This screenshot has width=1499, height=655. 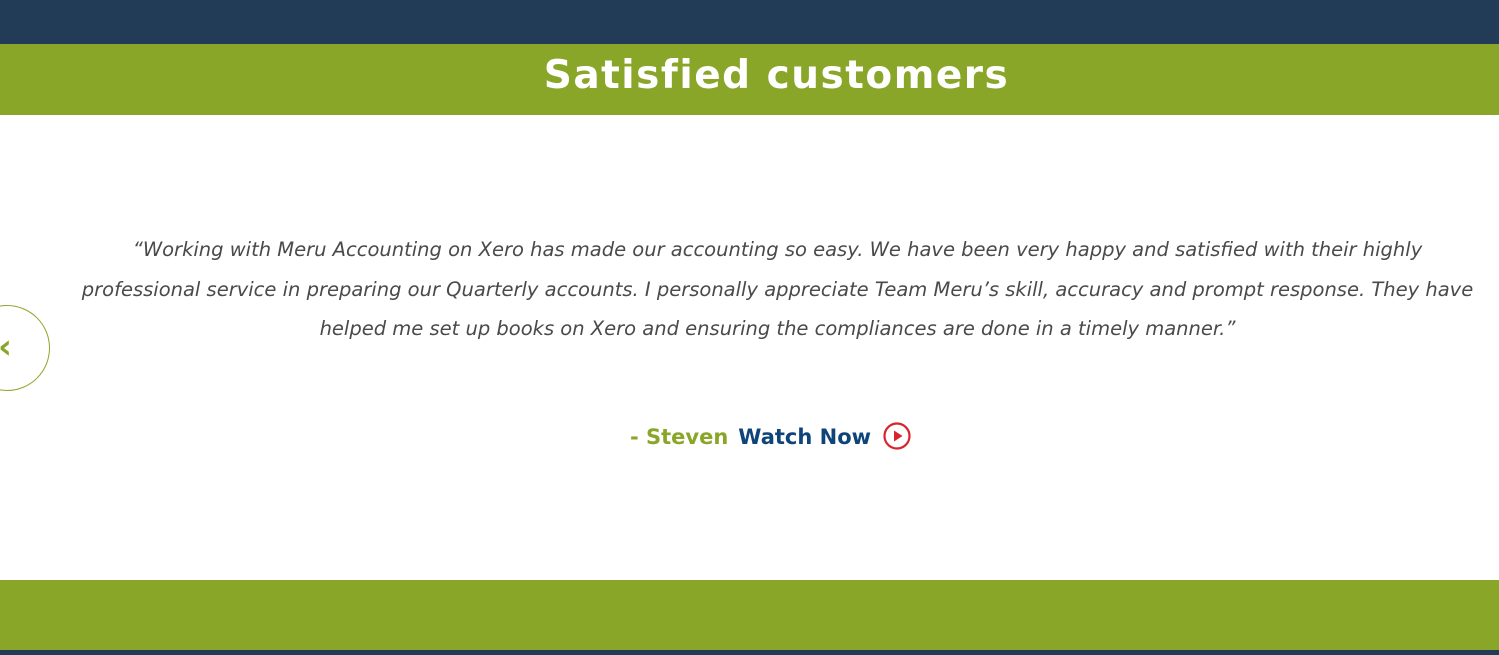 What do you see at coordinates (749, 652) in the screenshot?
I see `bottom-navy-bar` at bounding box center [749, 652].